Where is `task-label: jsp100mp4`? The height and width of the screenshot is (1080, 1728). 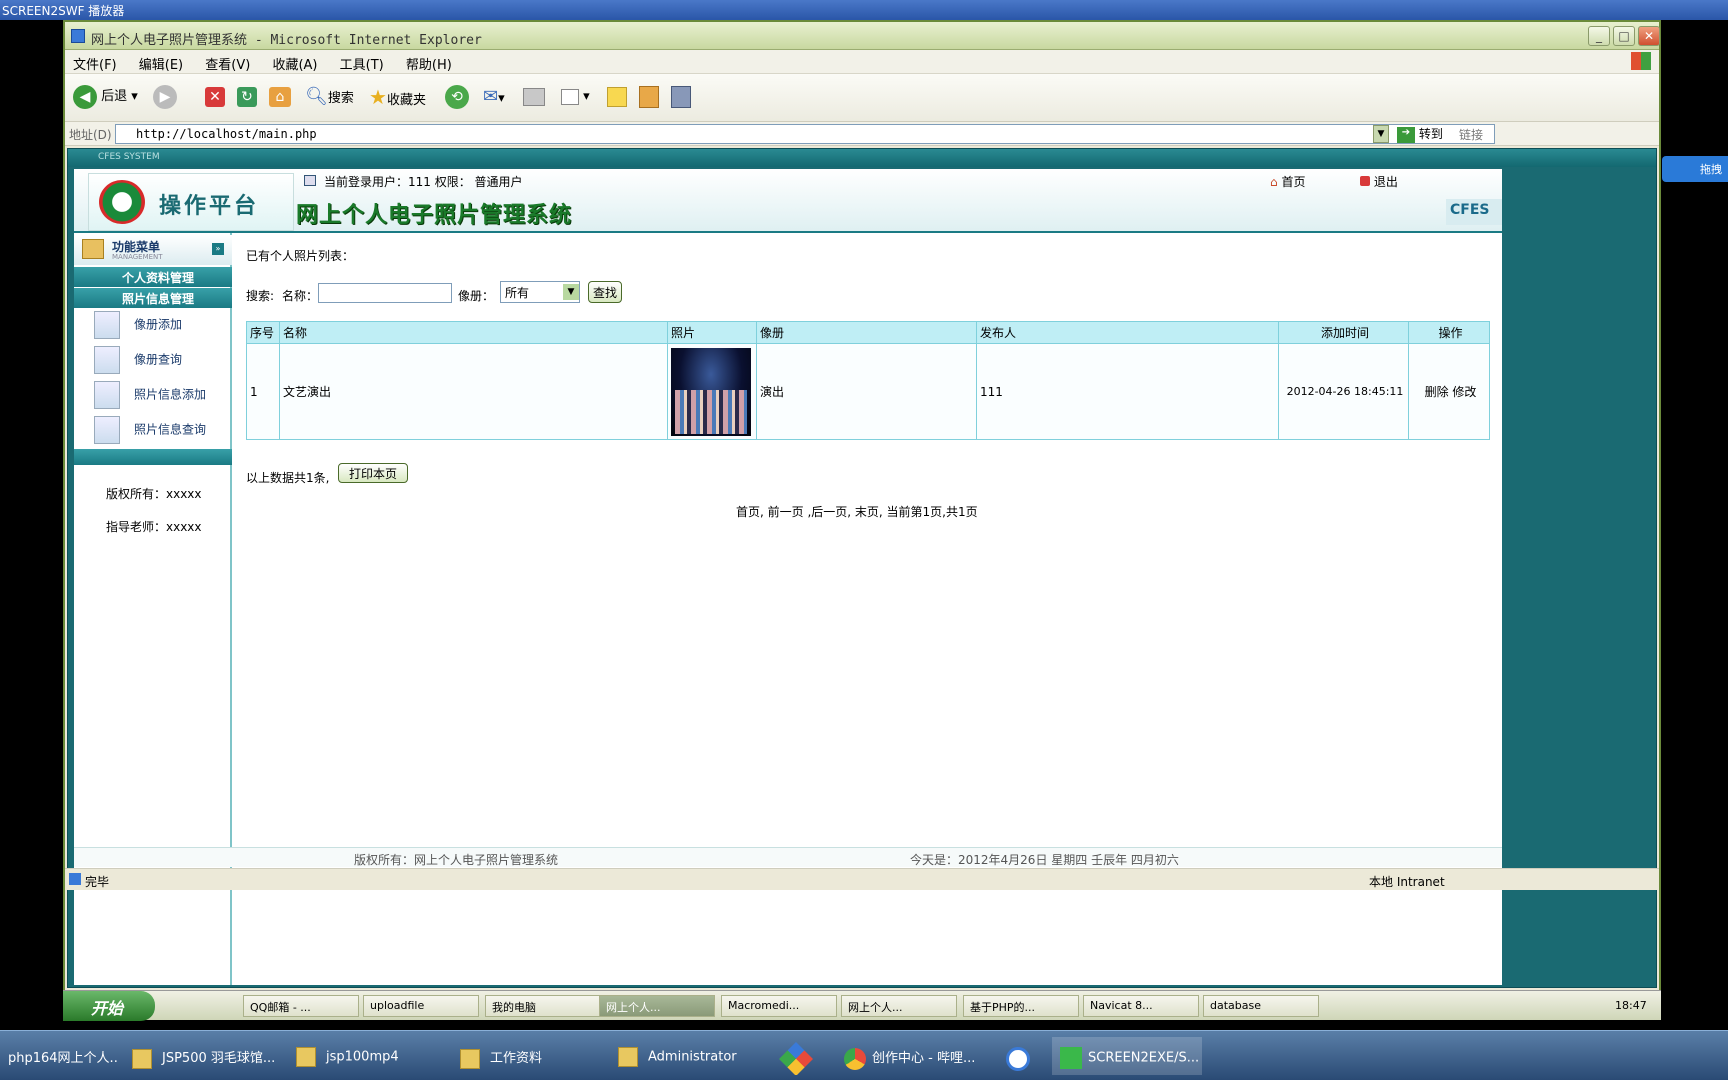
task-label: jsp100mp4 is located at coordinates (362, 1057).